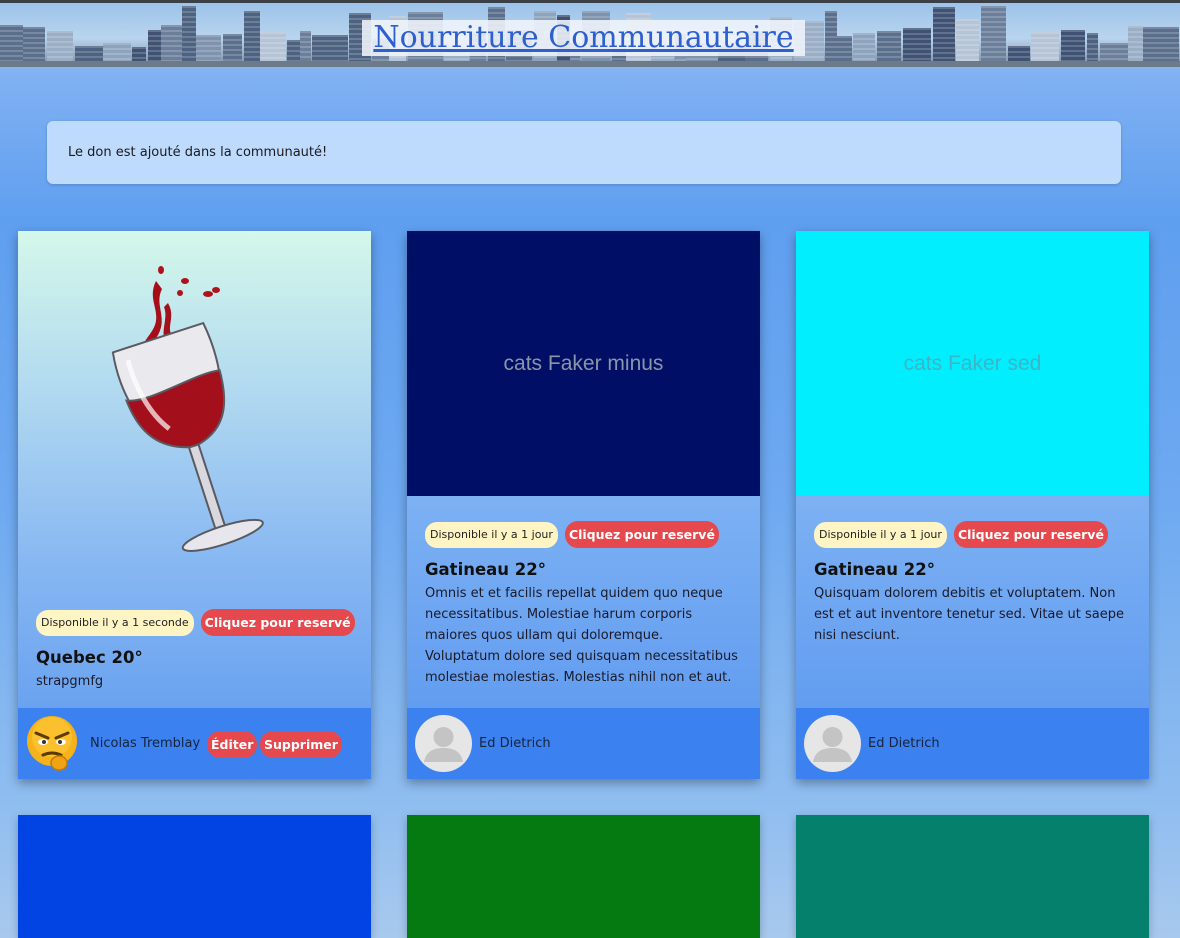 The height and width of the screenshot is (938, 1180). Describe the element at coordinates (70, 681) in the screenshot. I see `card-description: strapgmfg` at that location.